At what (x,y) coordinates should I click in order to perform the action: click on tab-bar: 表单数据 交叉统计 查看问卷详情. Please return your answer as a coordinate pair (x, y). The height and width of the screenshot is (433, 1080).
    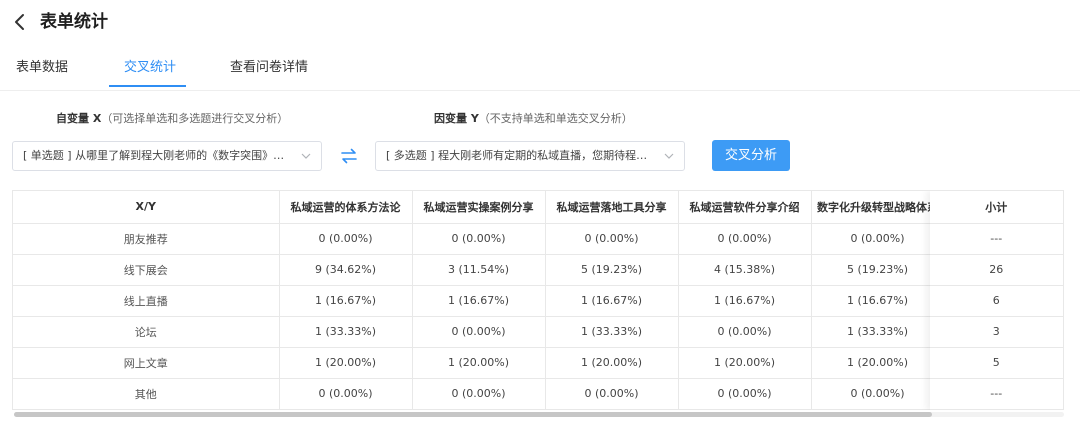
    Looking at the image, I should click on (540, 73).